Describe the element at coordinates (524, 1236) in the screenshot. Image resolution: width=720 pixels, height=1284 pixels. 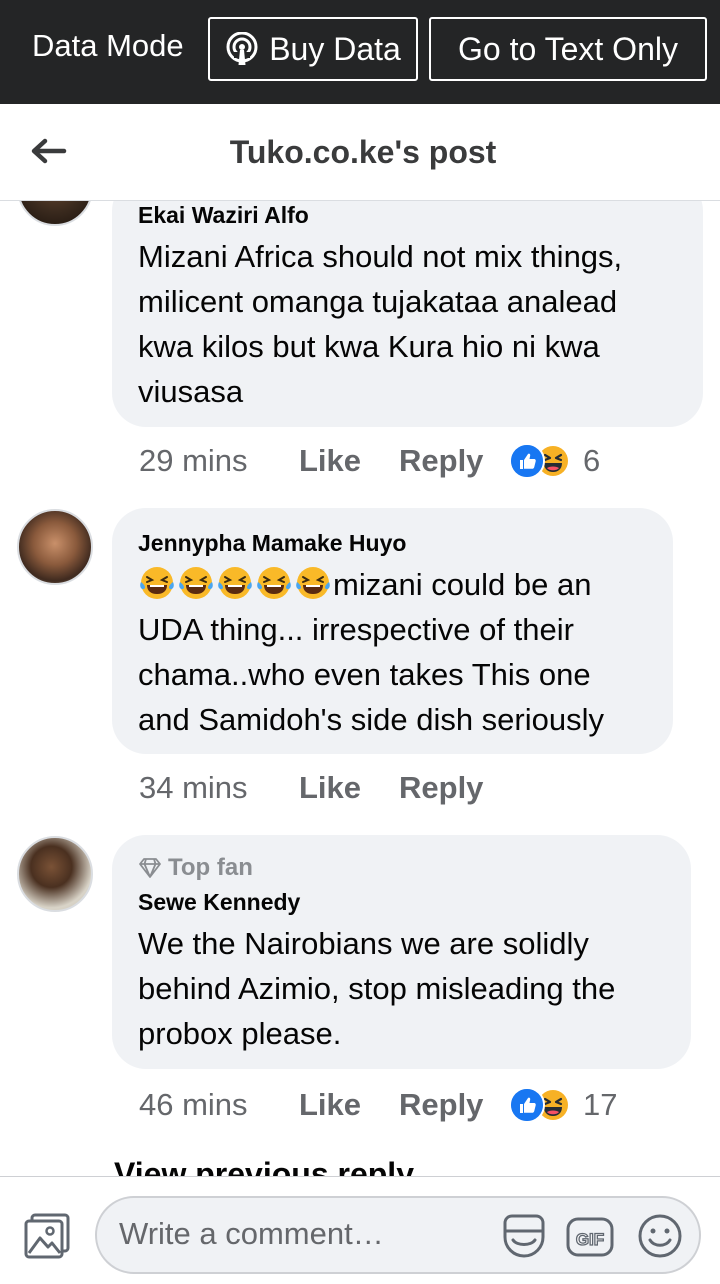
I see `sticker-icon` at that location.